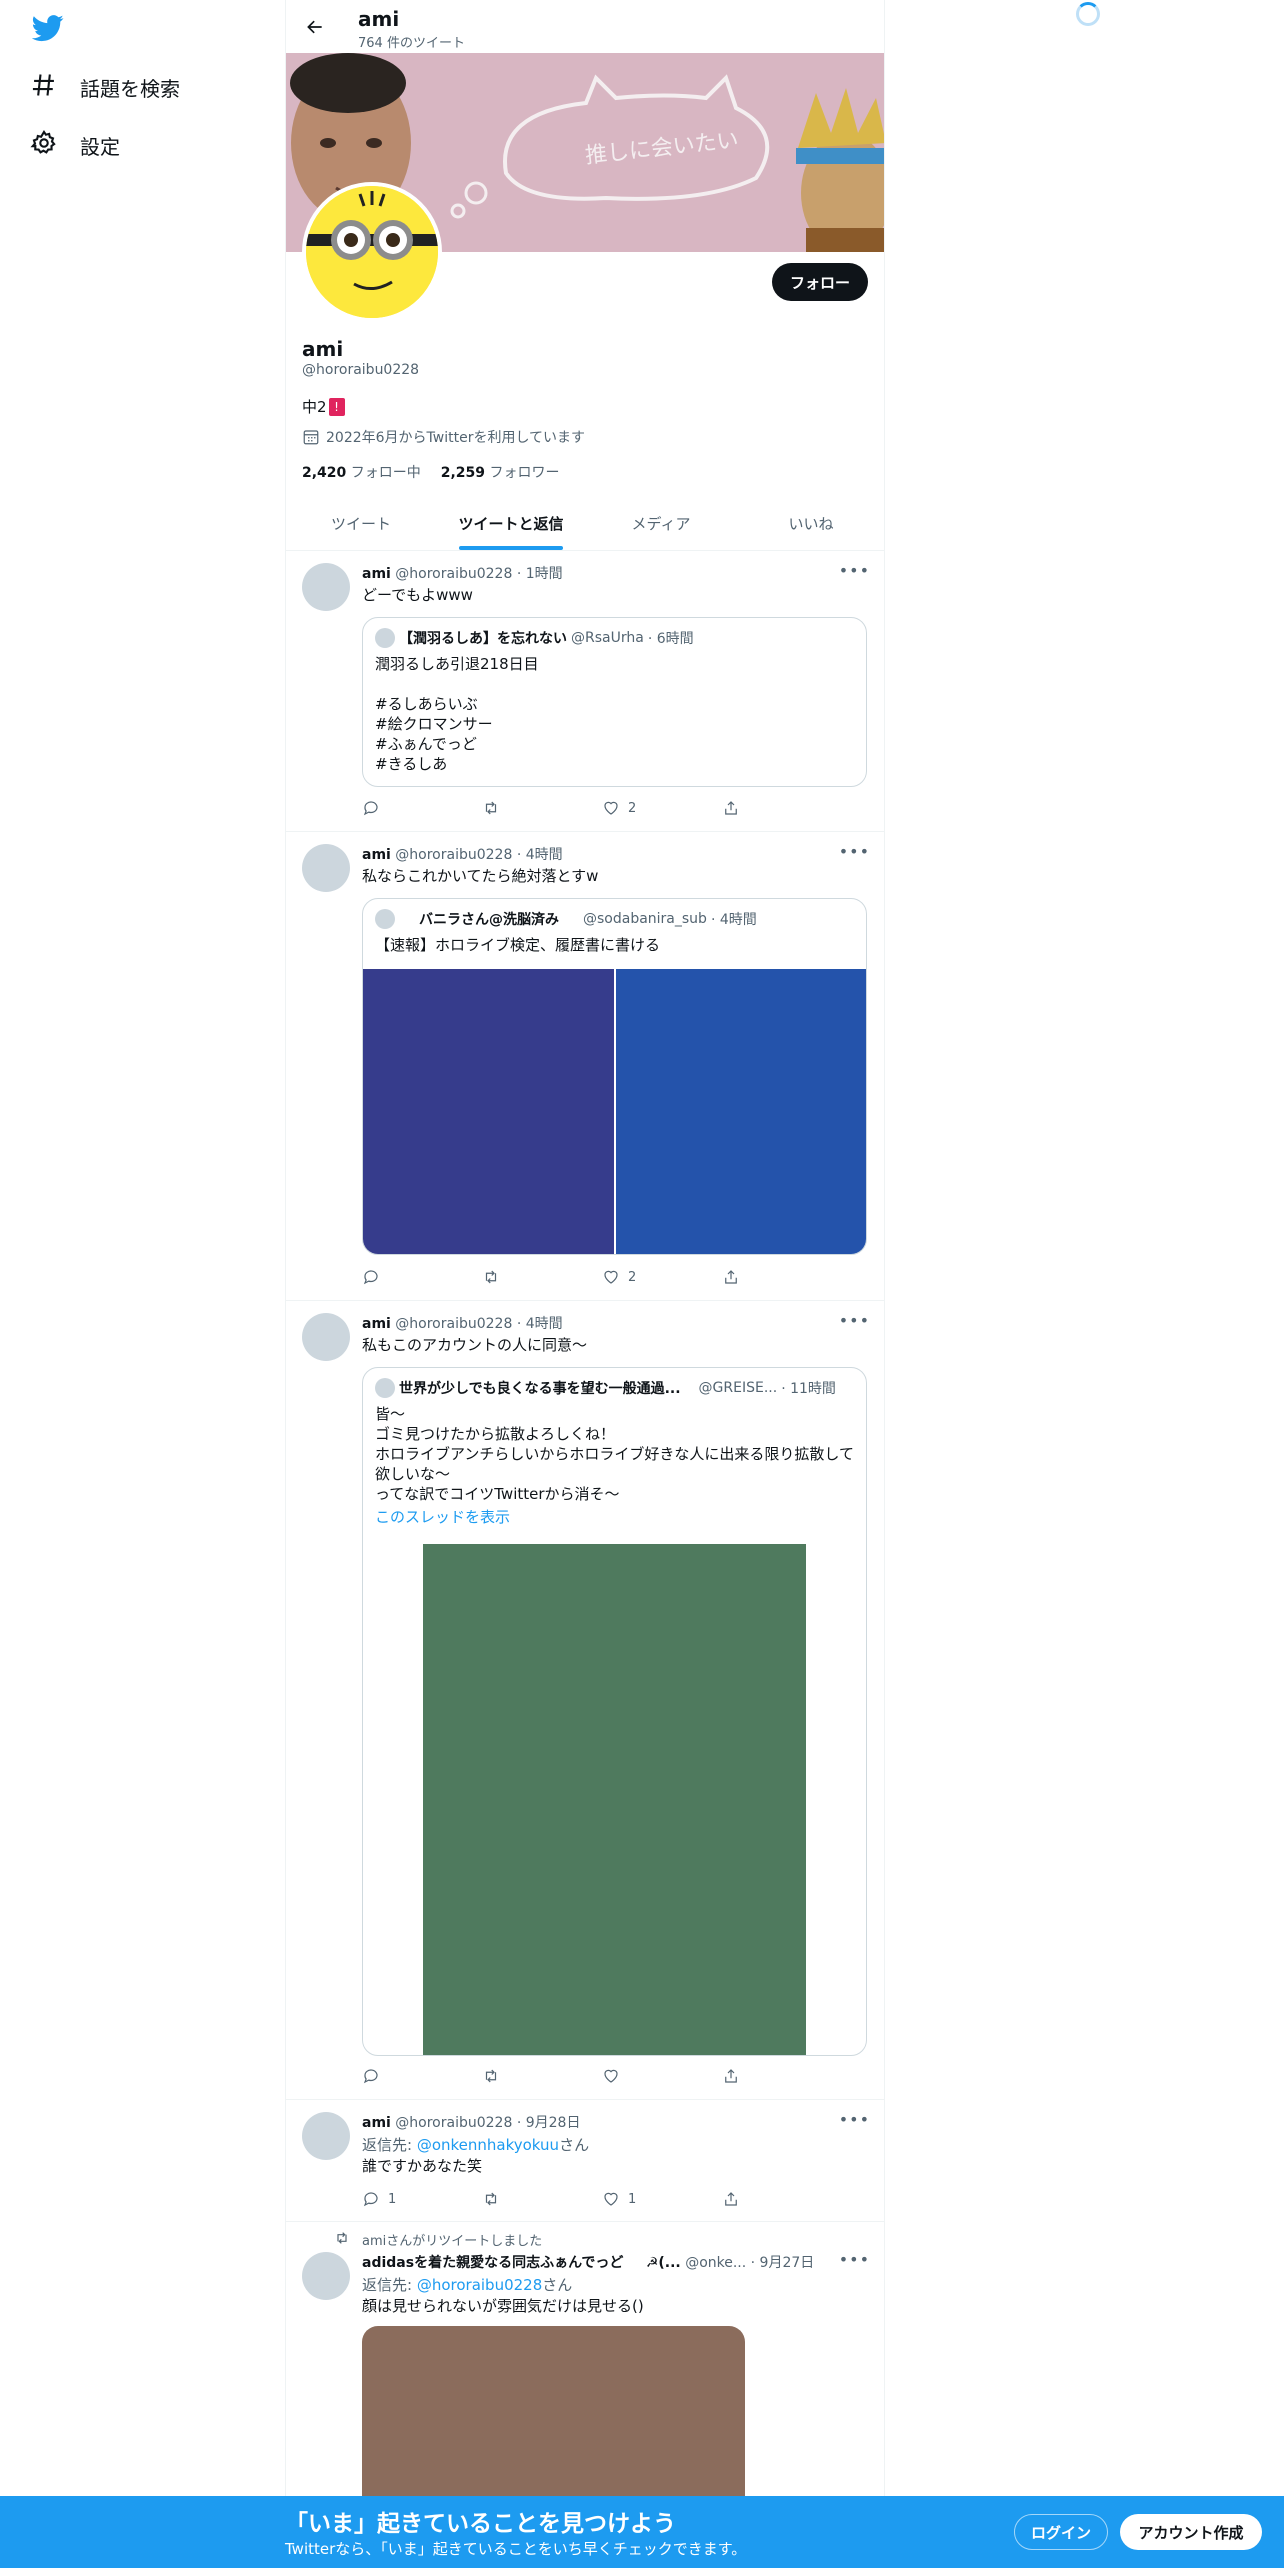  What do you see at coordinates (511, 523) in the screenshot?
I see `tab-tweets-and-replies: ツイートと返信` at bounding box center [511, 523].